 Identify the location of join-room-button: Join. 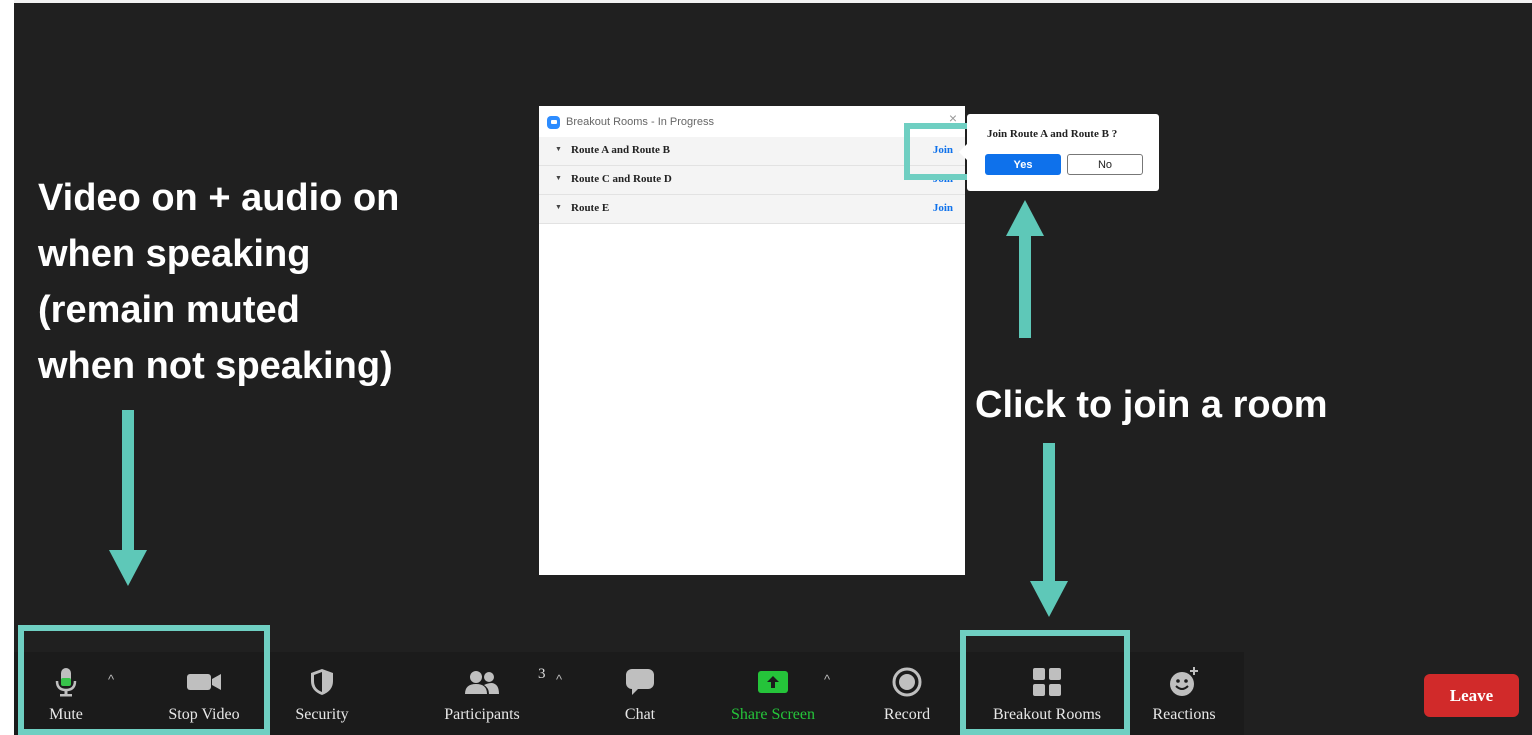
(943, 208).